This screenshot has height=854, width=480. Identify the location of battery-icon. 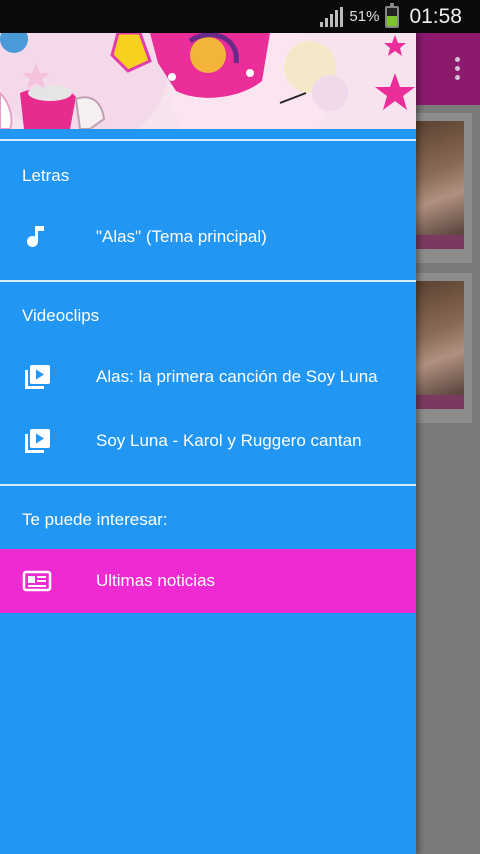
(392, 15).